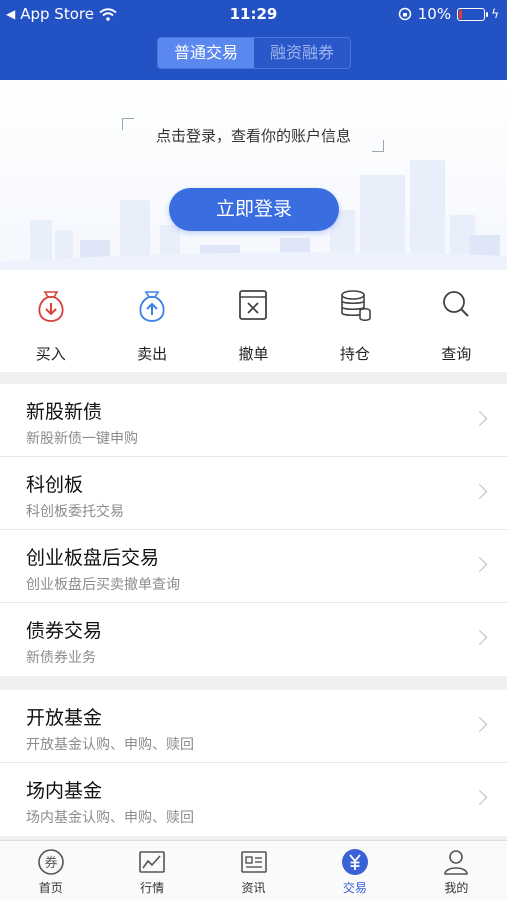  I want to click on action-query: 查询, so click(456, 321).